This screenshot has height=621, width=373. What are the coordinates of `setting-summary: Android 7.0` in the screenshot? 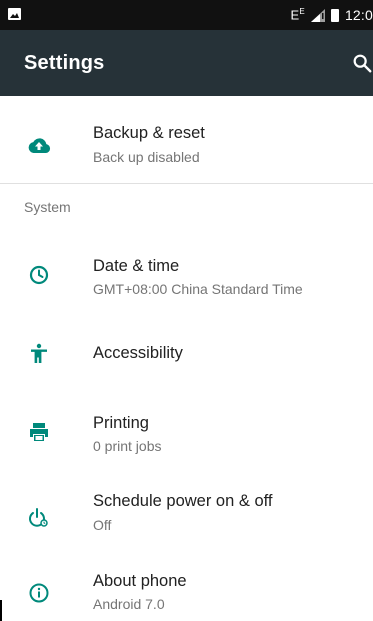 It's located at (129, 604).